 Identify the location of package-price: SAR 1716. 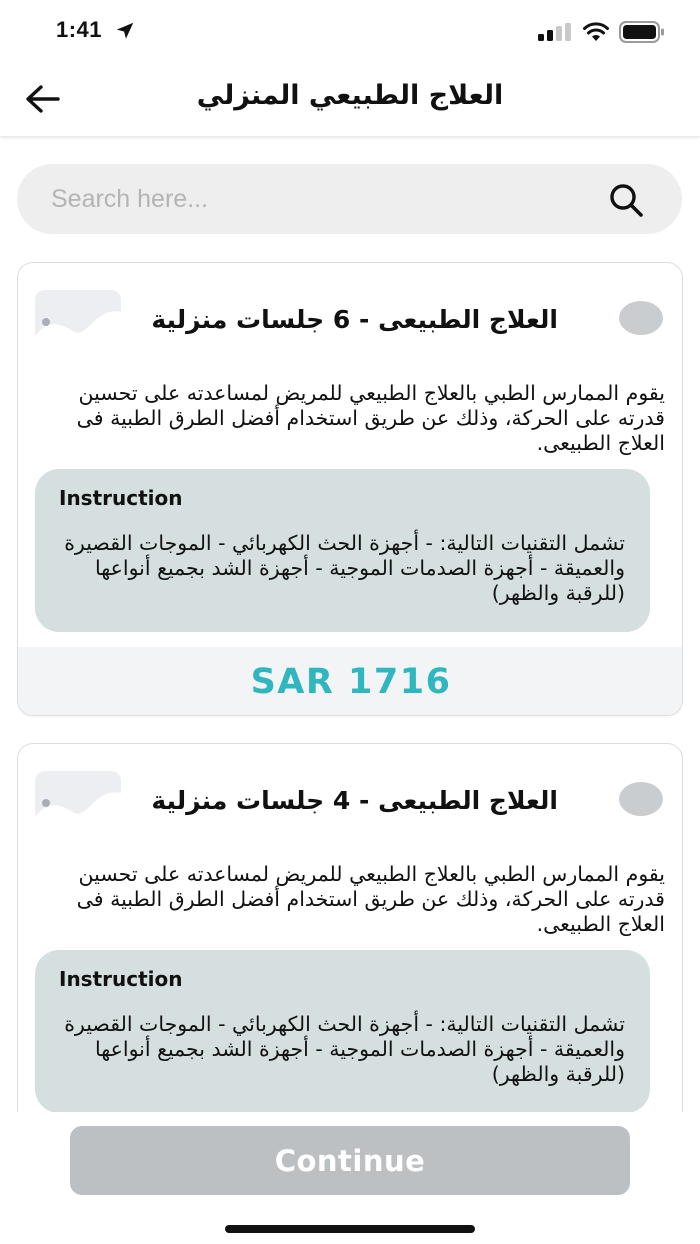
(351, 682).